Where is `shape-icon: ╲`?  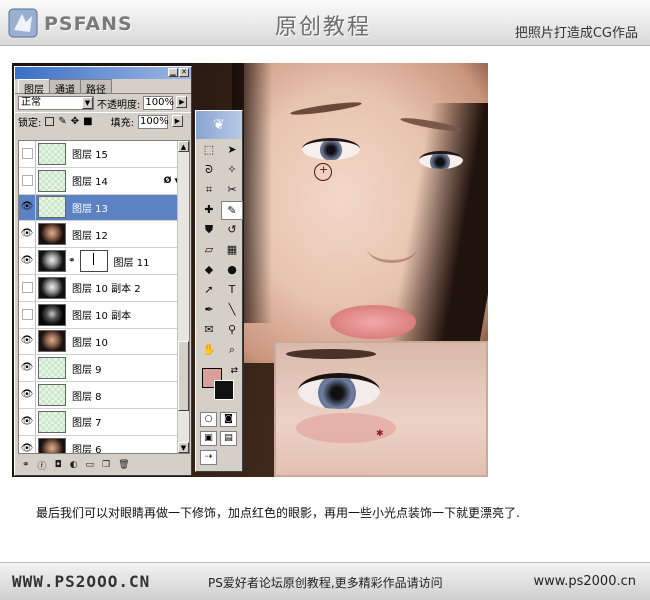
shape-icon: ╲ is located at coordinates (232, 310).